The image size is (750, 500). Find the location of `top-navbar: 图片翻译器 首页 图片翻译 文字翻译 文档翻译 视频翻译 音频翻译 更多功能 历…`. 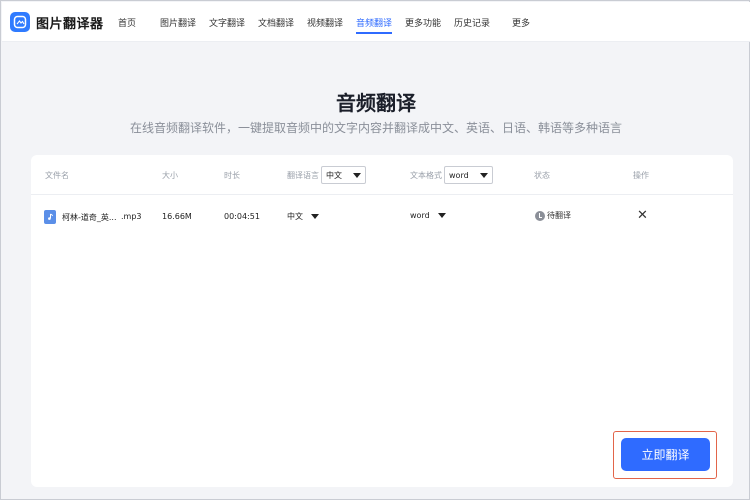

top-navbar: 图片翻译器 首页 图片翻译 文字翻译 文档翻译 视频翻译 音频翻译 更多功能 历… is located at coordinates (376, 22).